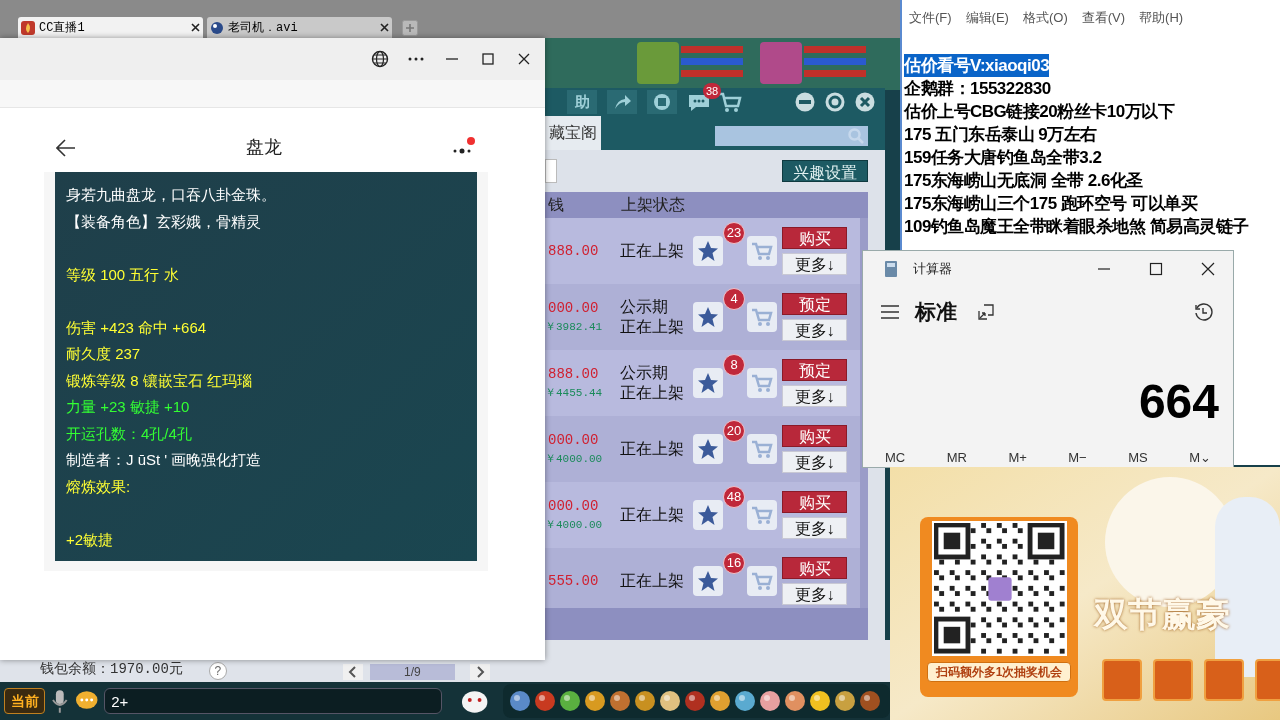 The width and height of the screenshot is (1280, 720). Describe the element at coordinates (352, 672) in the screenshot. I see `previous-page-icon` at that location.